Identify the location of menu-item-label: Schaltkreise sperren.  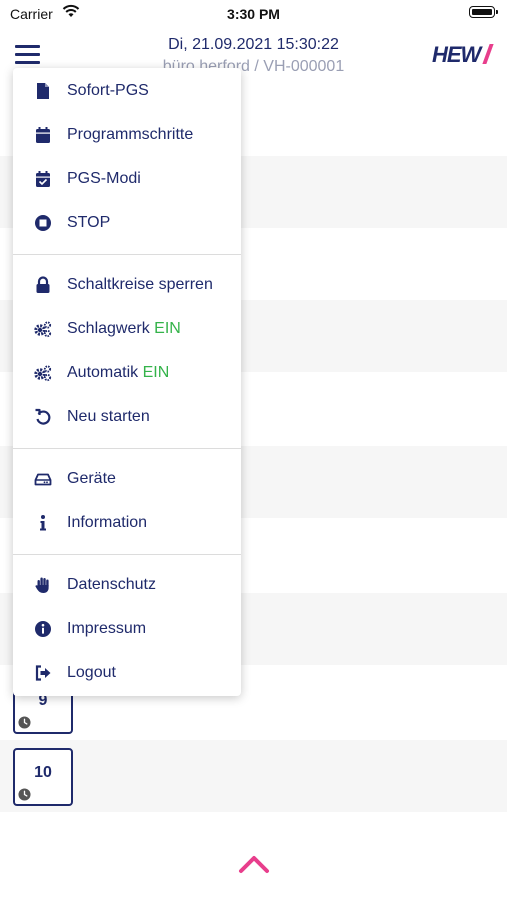
(140, 284).